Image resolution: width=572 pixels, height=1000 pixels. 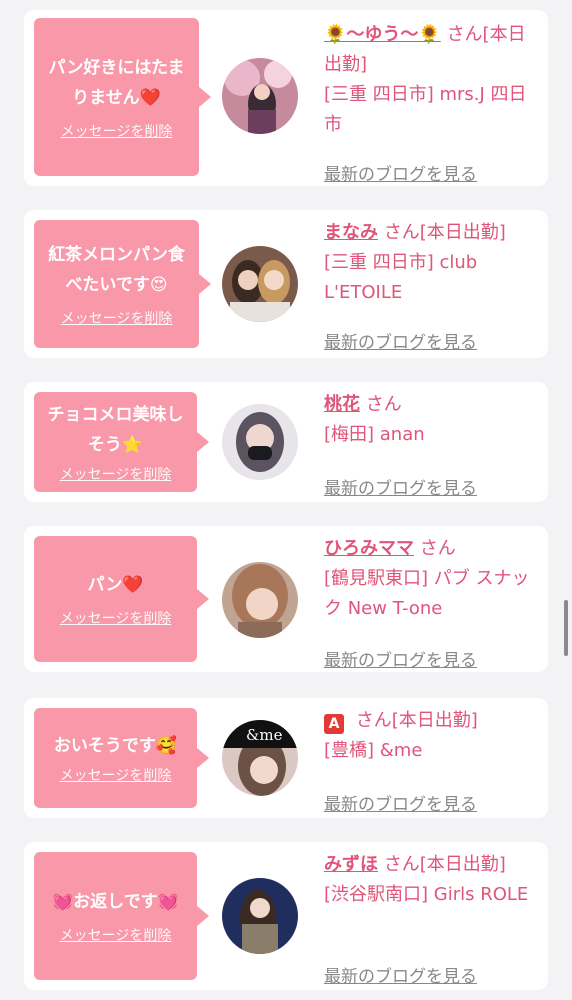 I want to click on cast-name-link: 🌻〜ゆう〜🌻, so click(x=382, y=34).